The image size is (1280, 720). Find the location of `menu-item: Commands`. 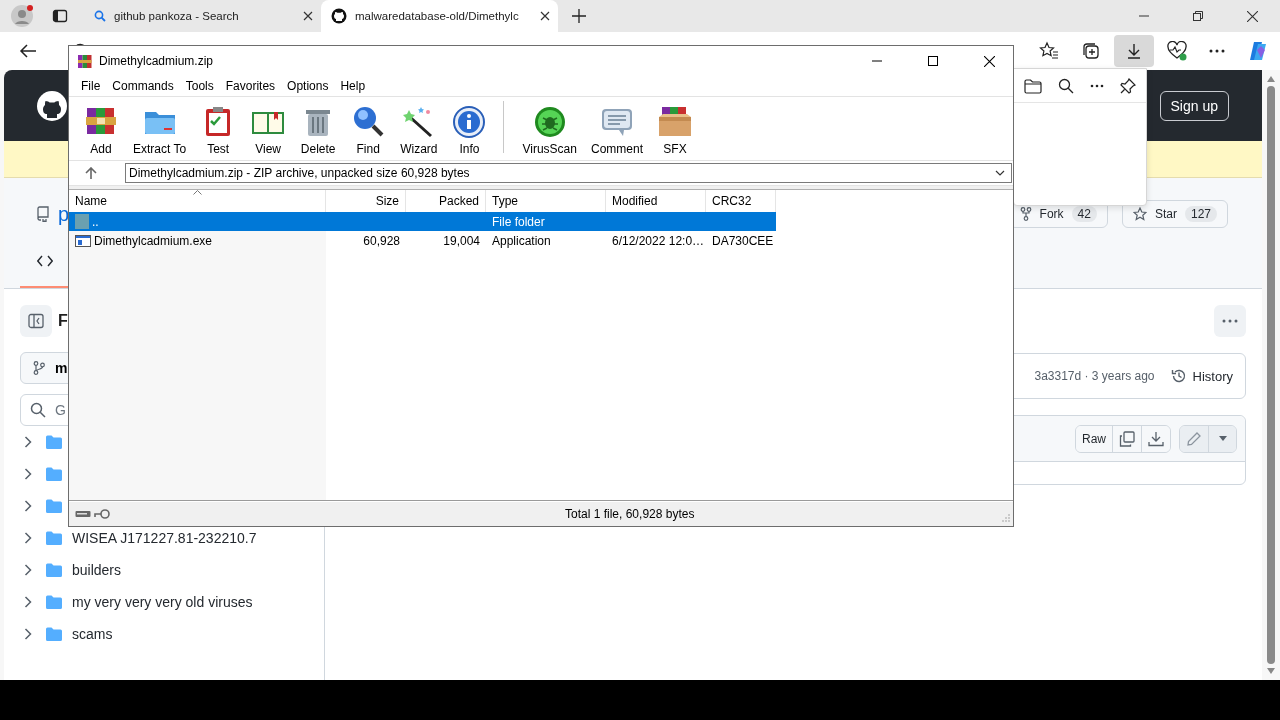

menu-item: Commands is located at coordinates (143, 86).